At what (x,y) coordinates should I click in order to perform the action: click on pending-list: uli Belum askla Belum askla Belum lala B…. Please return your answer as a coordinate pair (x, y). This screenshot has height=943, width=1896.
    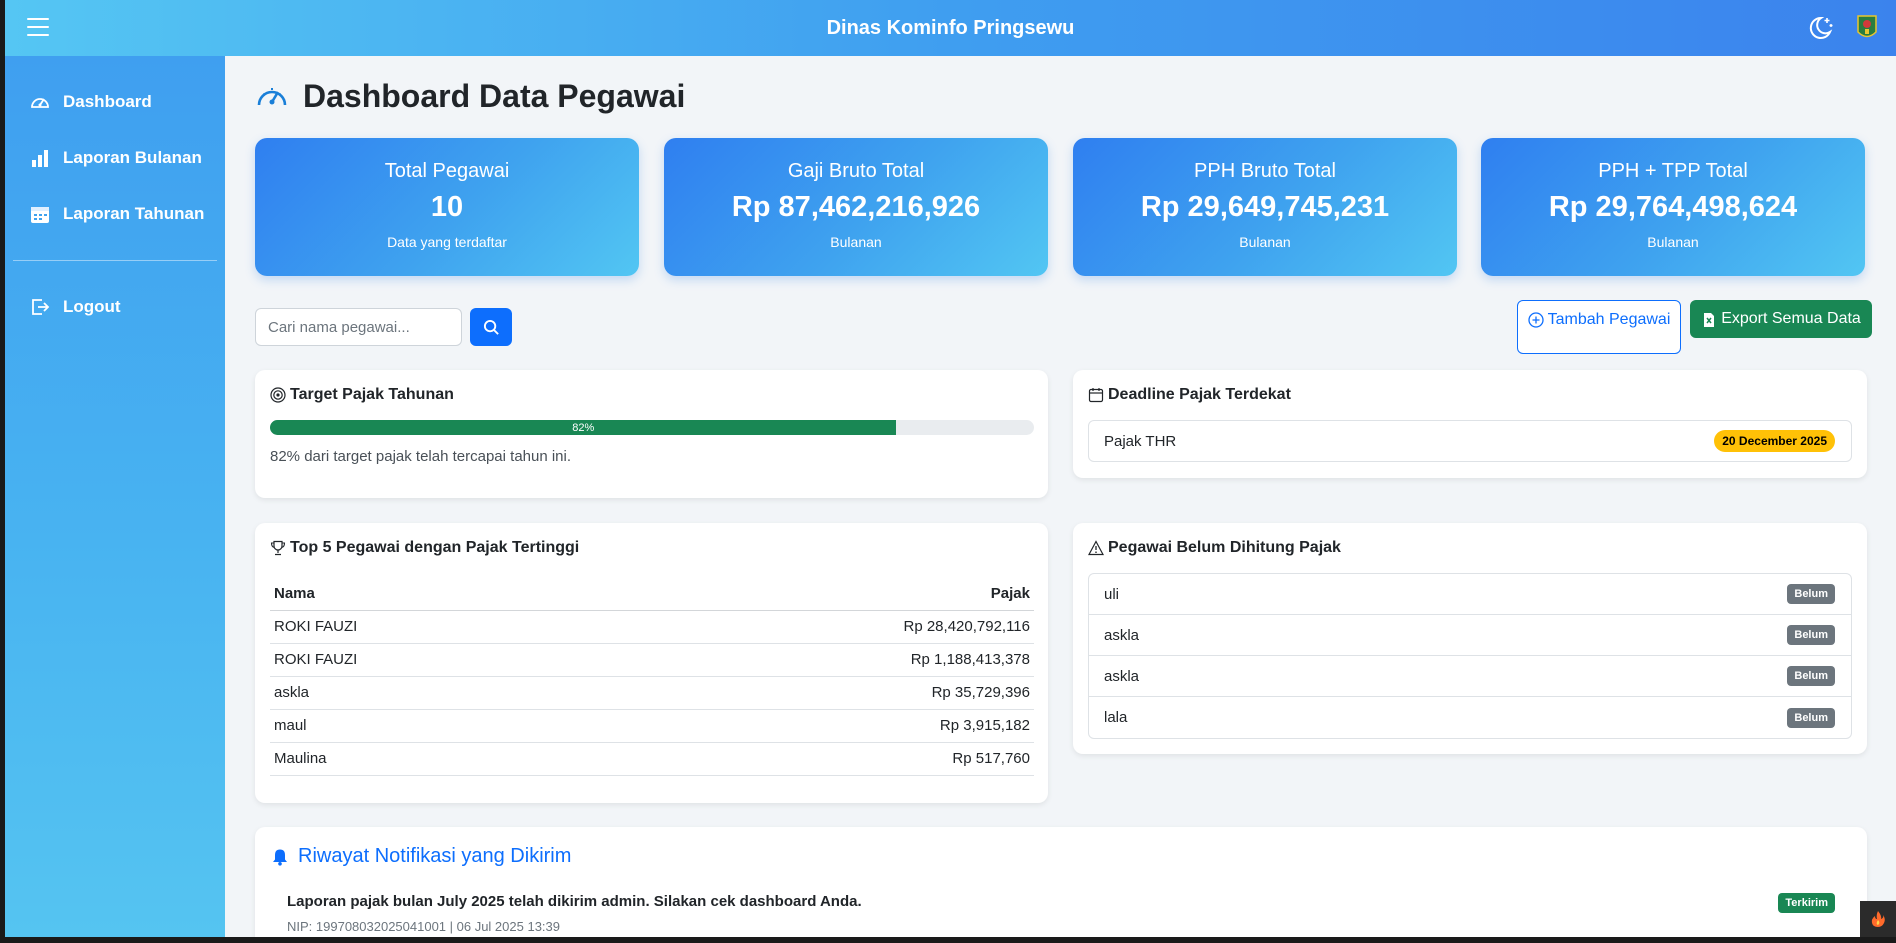
    Looking at the image, I should click on (1470, 656).